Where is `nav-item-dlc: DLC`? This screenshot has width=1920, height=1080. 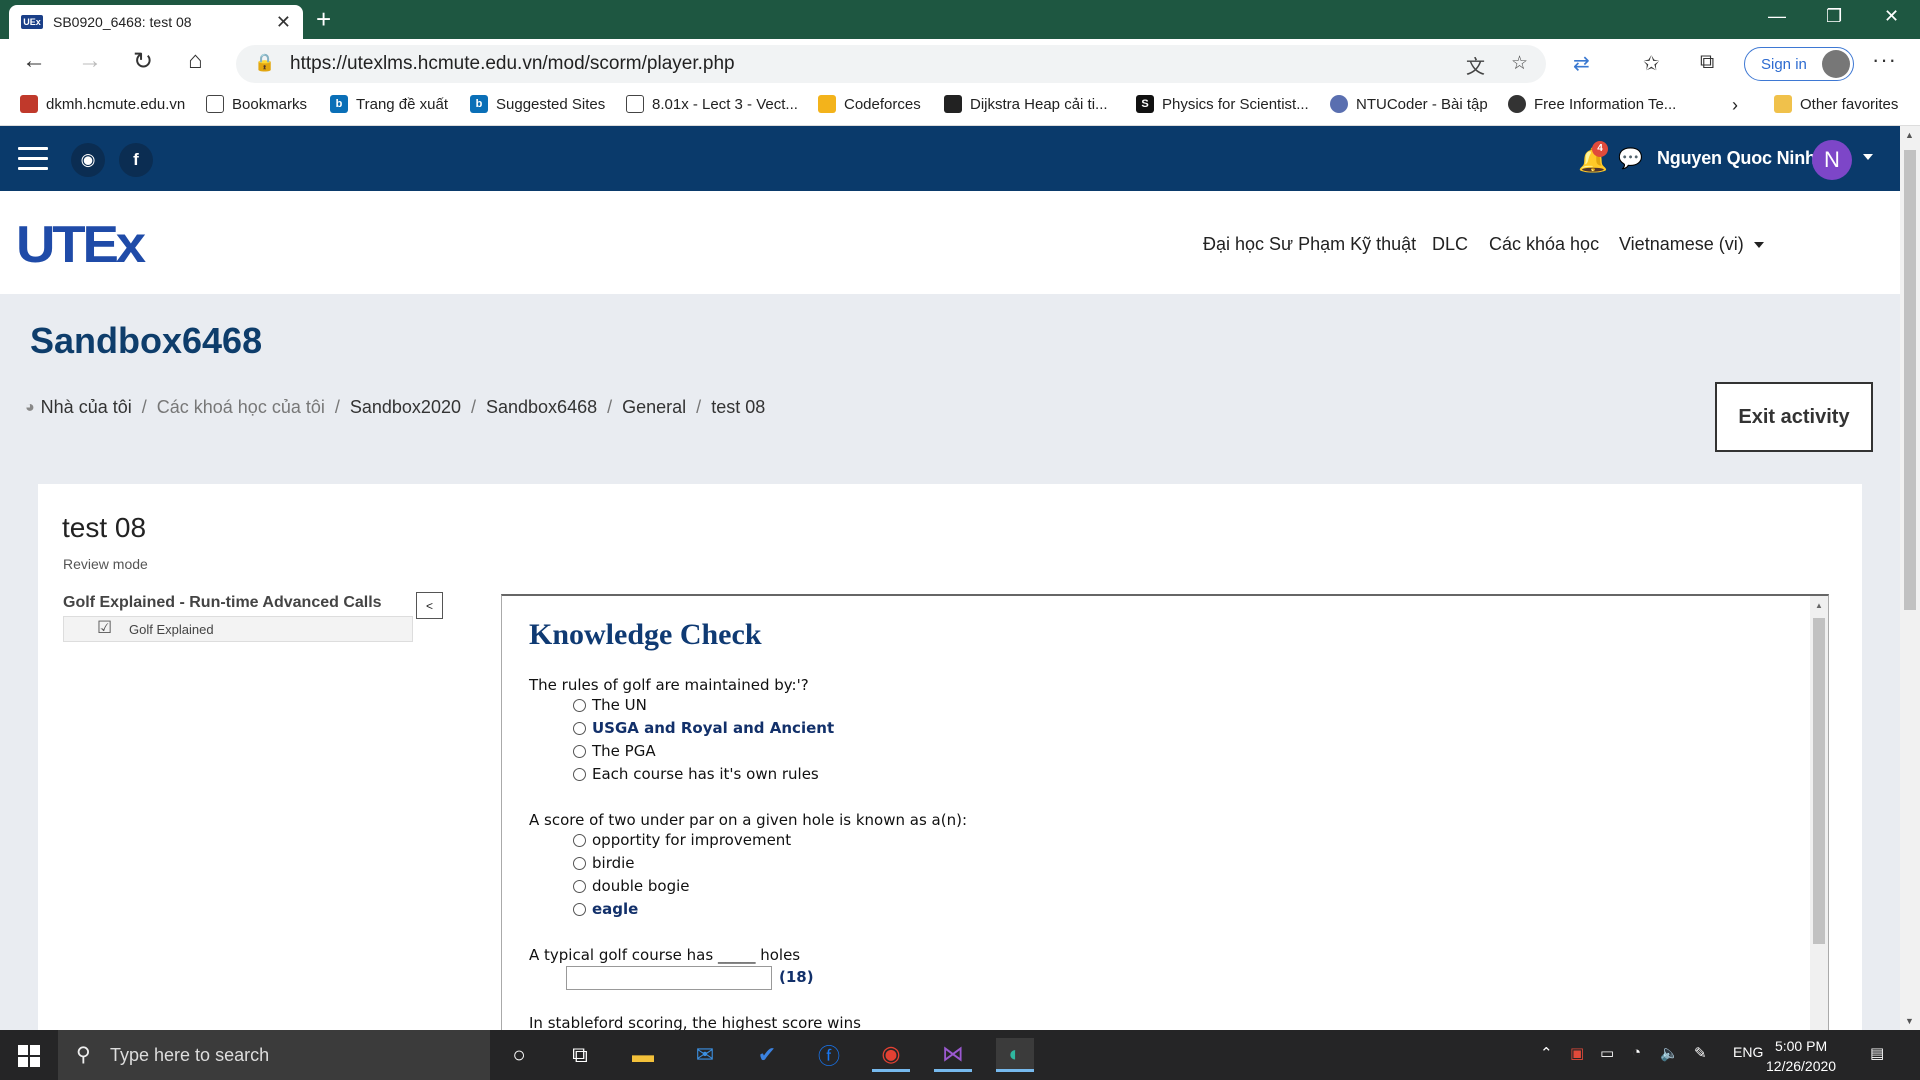
nav-item-dlc: DLC is located at coordinates (1450, 244).